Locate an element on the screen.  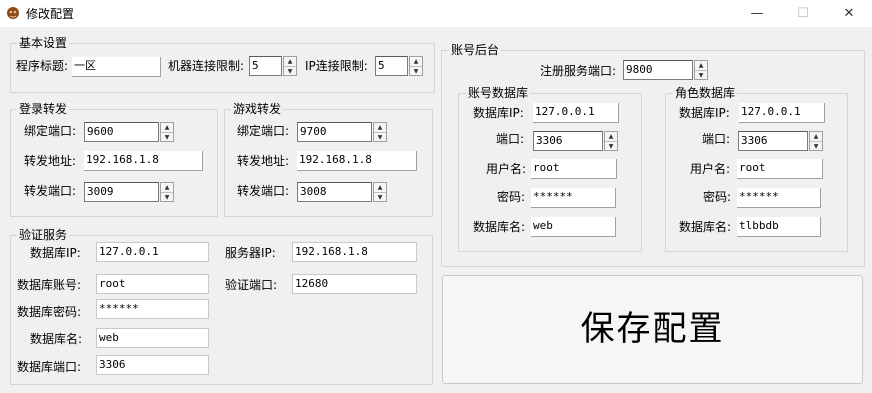
verify-server-ip-input: 192.168.1.8 is located at coordinates (354, 252).